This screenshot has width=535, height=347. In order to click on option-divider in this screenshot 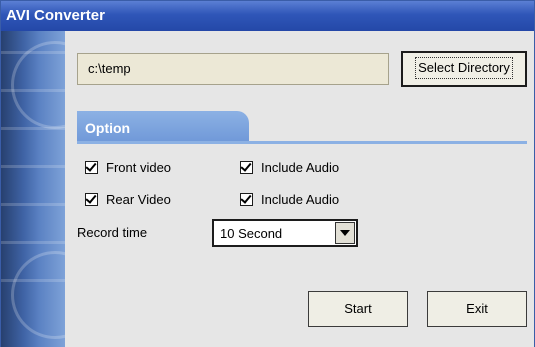, I will do `click(302, 142)`.